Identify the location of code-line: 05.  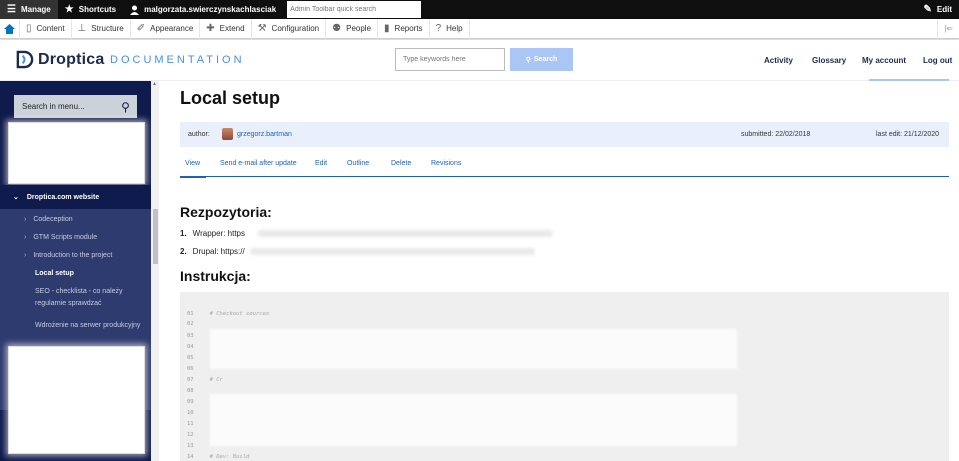
(190, 358).